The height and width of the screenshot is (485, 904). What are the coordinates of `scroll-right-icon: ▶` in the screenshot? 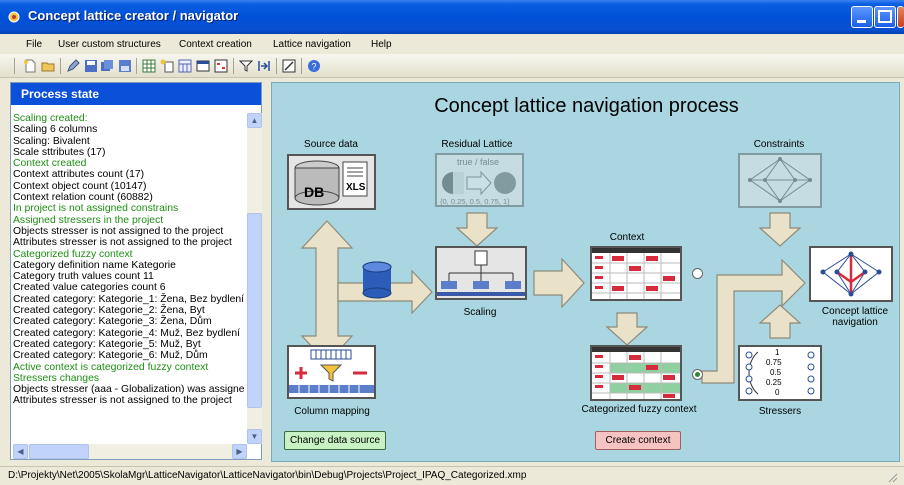 It's located at (239, 451).